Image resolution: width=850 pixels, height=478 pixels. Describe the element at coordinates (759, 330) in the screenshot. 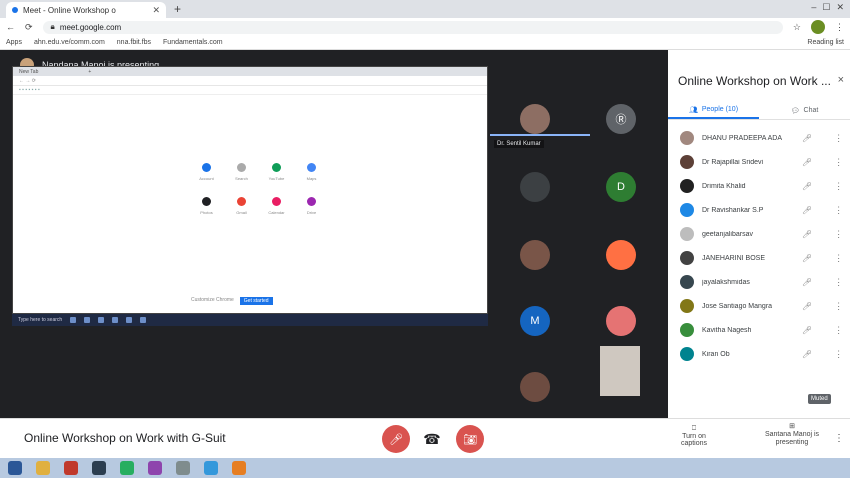

I see `list-item: Kavitha Nagesh 🎤︎ ⋮` at that location.